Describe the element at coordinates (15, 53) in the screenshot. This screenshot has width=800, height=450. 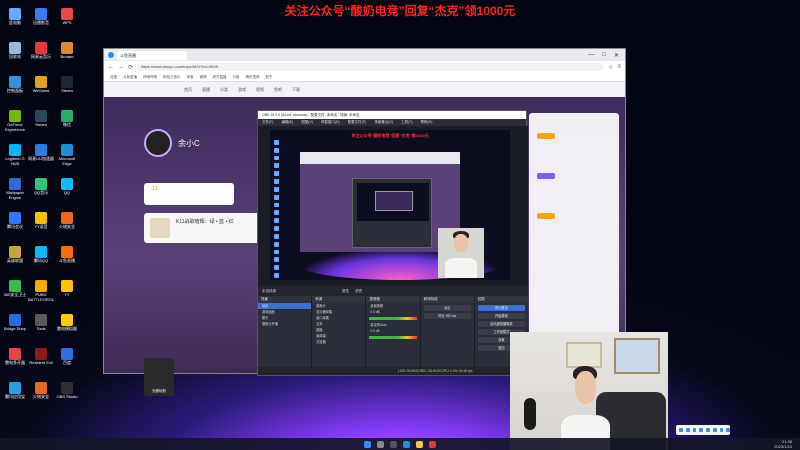
I see `desktop-icon: 回收站` at that location.